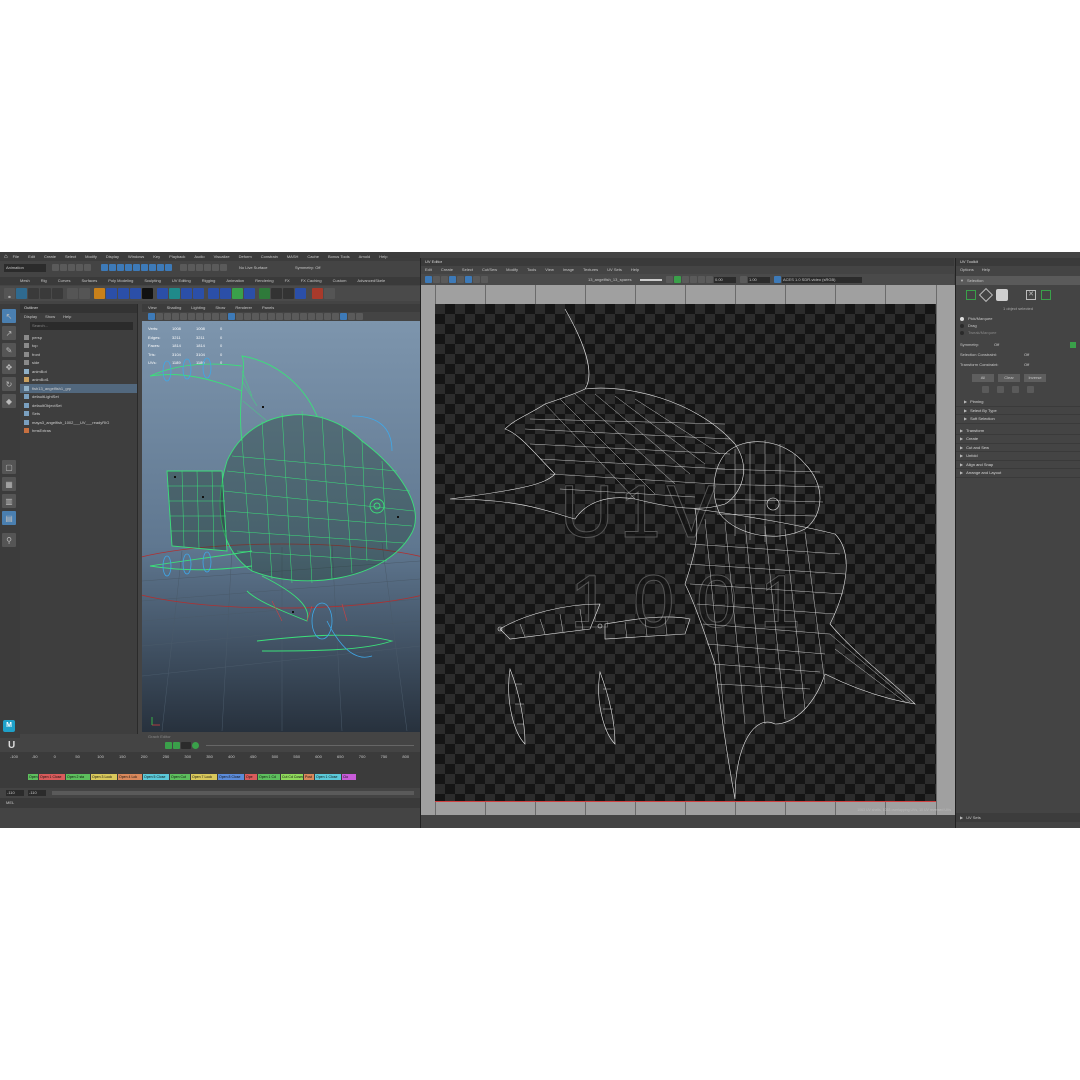 The height and width of the screenshot is (1080, 1080). Describe the element at coordinates (152, 281) in the screenshot. I see `shelf-tab-sculpting: Sculpting` at that location.